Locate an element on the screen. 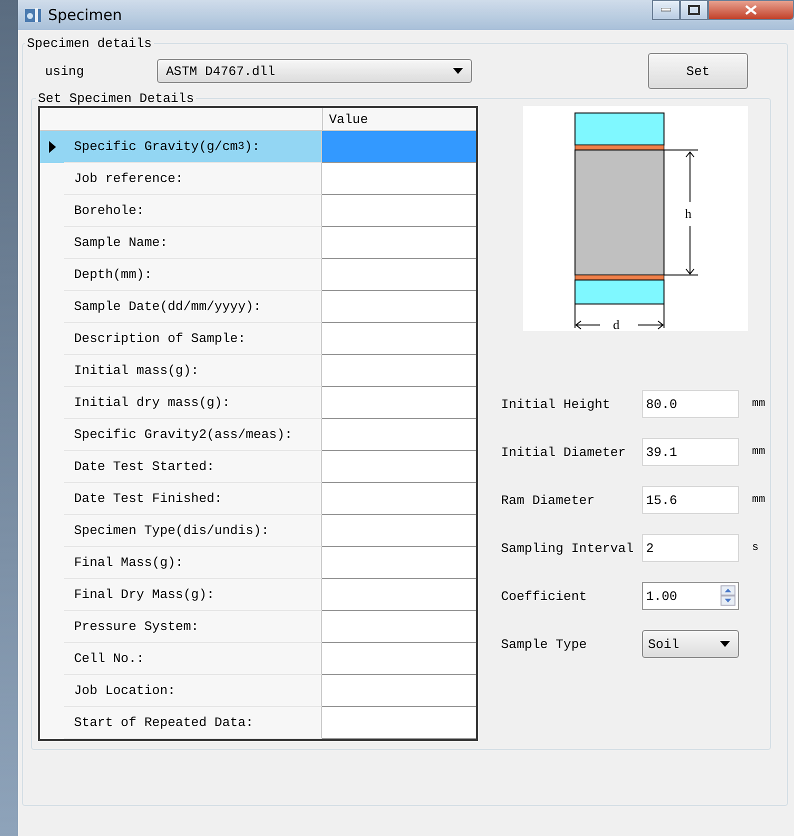  grid-row: Specimen Type(dis/undis): is located at coordinates (258, 531).